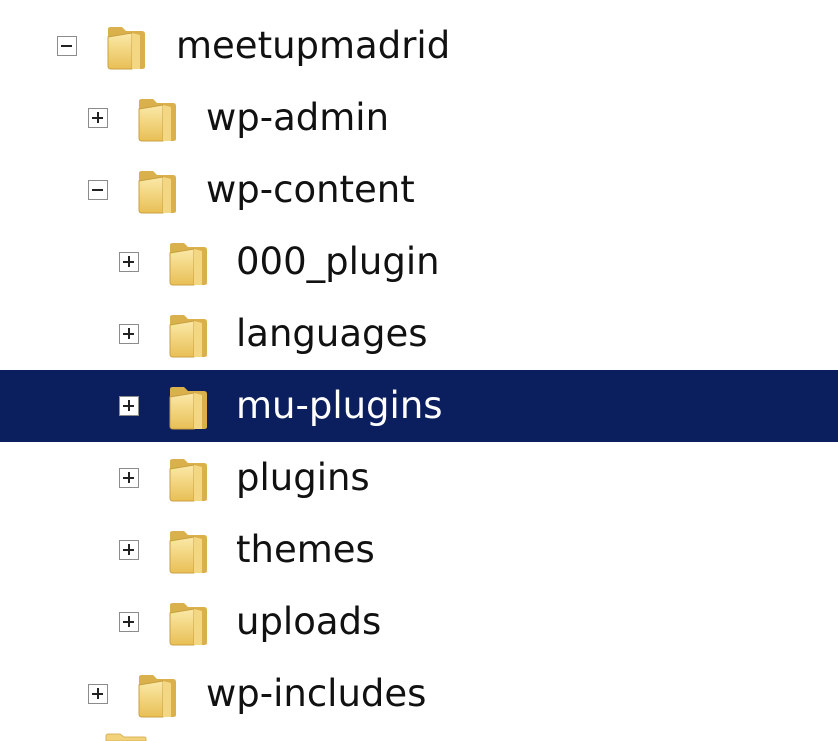  I want to click on tree-item-000-plugin: 000_plugin, so click(419, 262).